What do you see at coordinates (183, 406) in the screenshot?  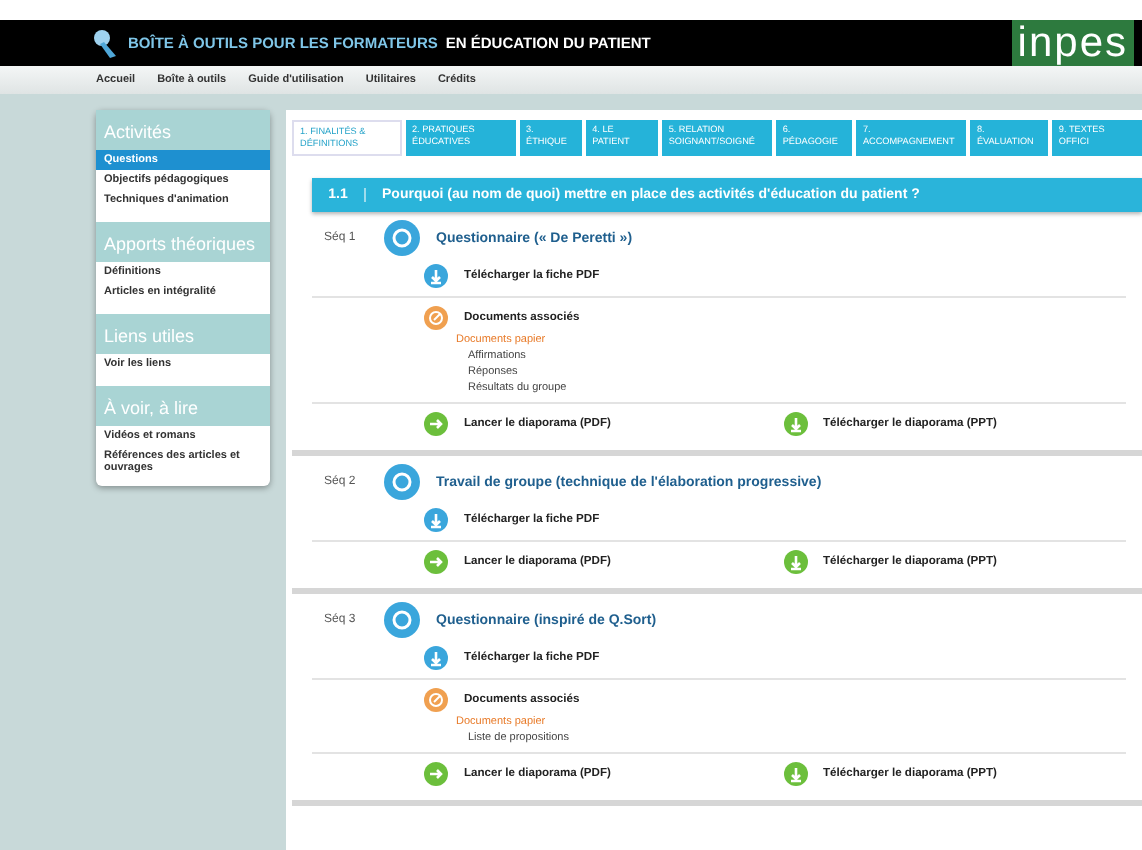 I see `sidebar-heading: À voir, à lire` at bounding box center [183, 406].